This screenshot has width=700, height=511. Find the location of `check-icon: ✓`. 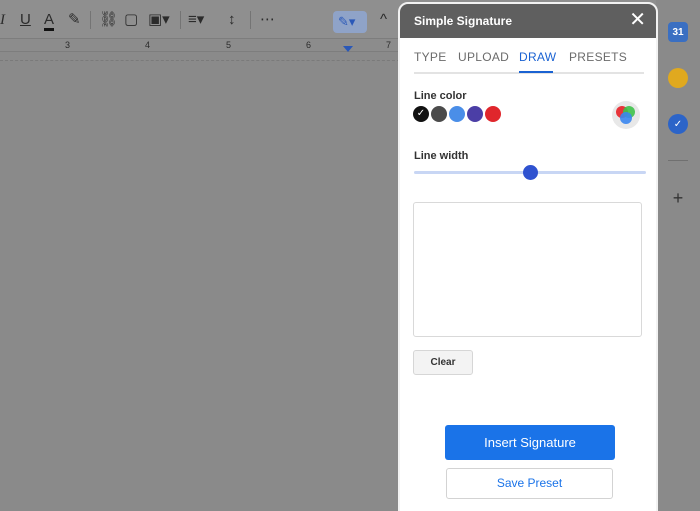

check-icon: ✓ is located at coordinates (421, 113).